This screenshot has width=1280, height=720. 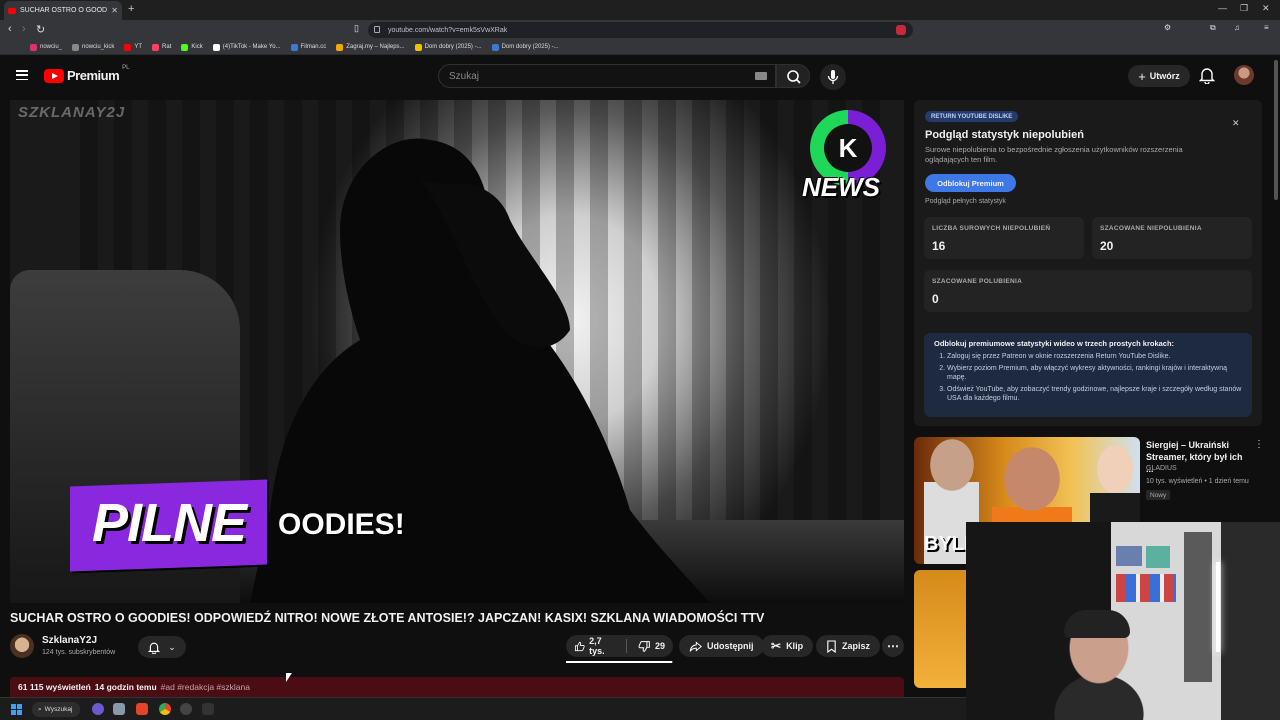 What do you see at coordinates (1259, 444) in the screenshot?
I see `more-vertical-icon: ⋮` at bounding box center [1259, 444].